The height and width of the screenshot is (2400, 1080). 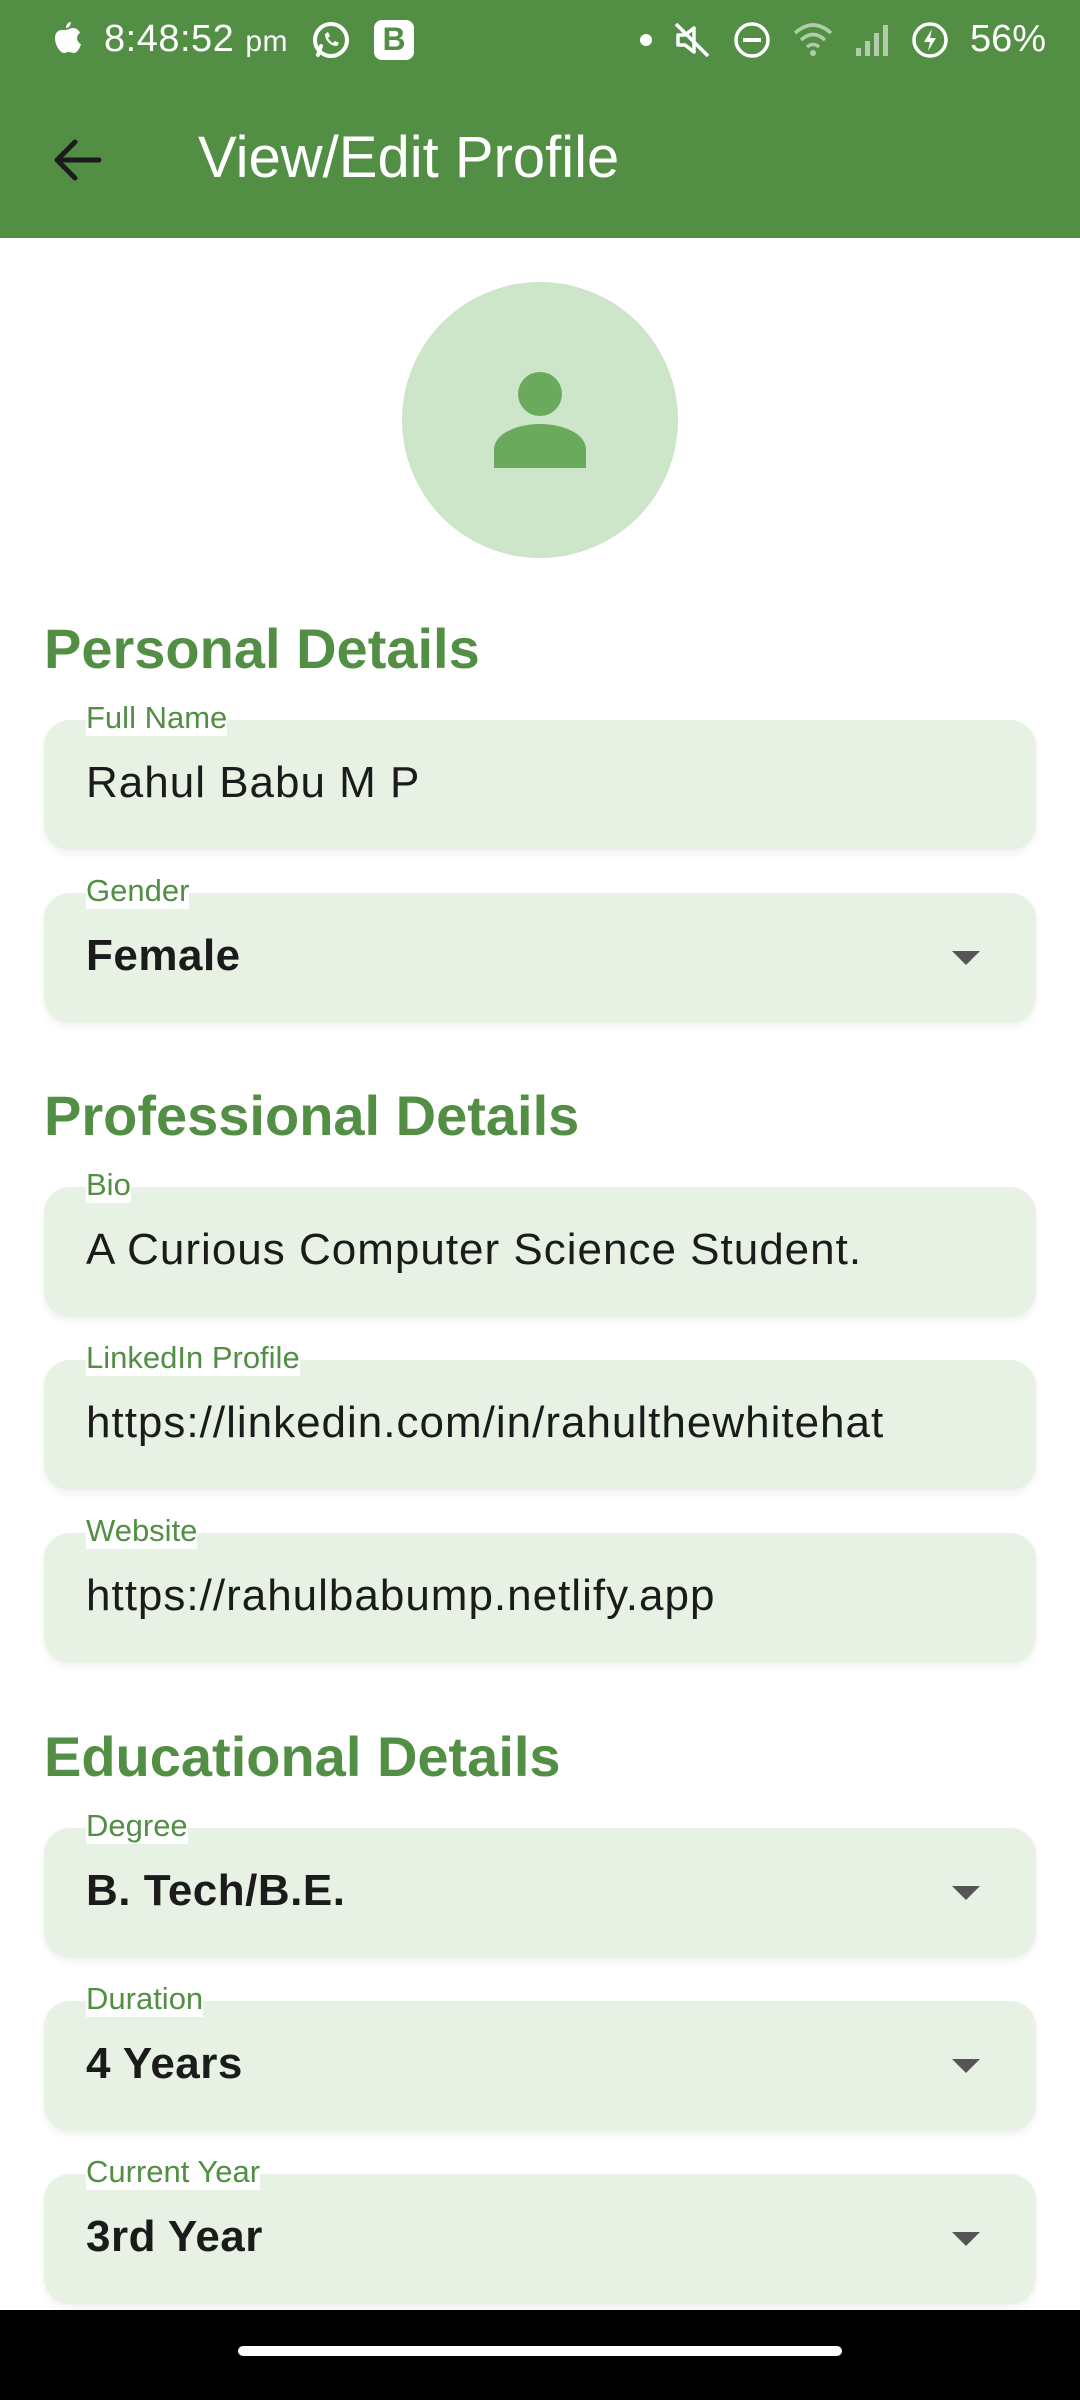 I want to click on home-gesture-handle, so click(x=540, y=2351).